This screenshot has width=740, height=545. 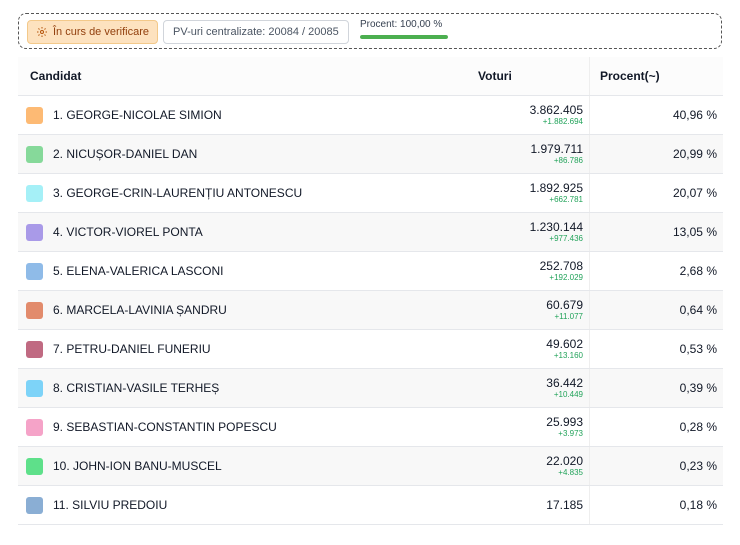 I want to click on votes-delta: +10.449, so click(x=568, y=394).